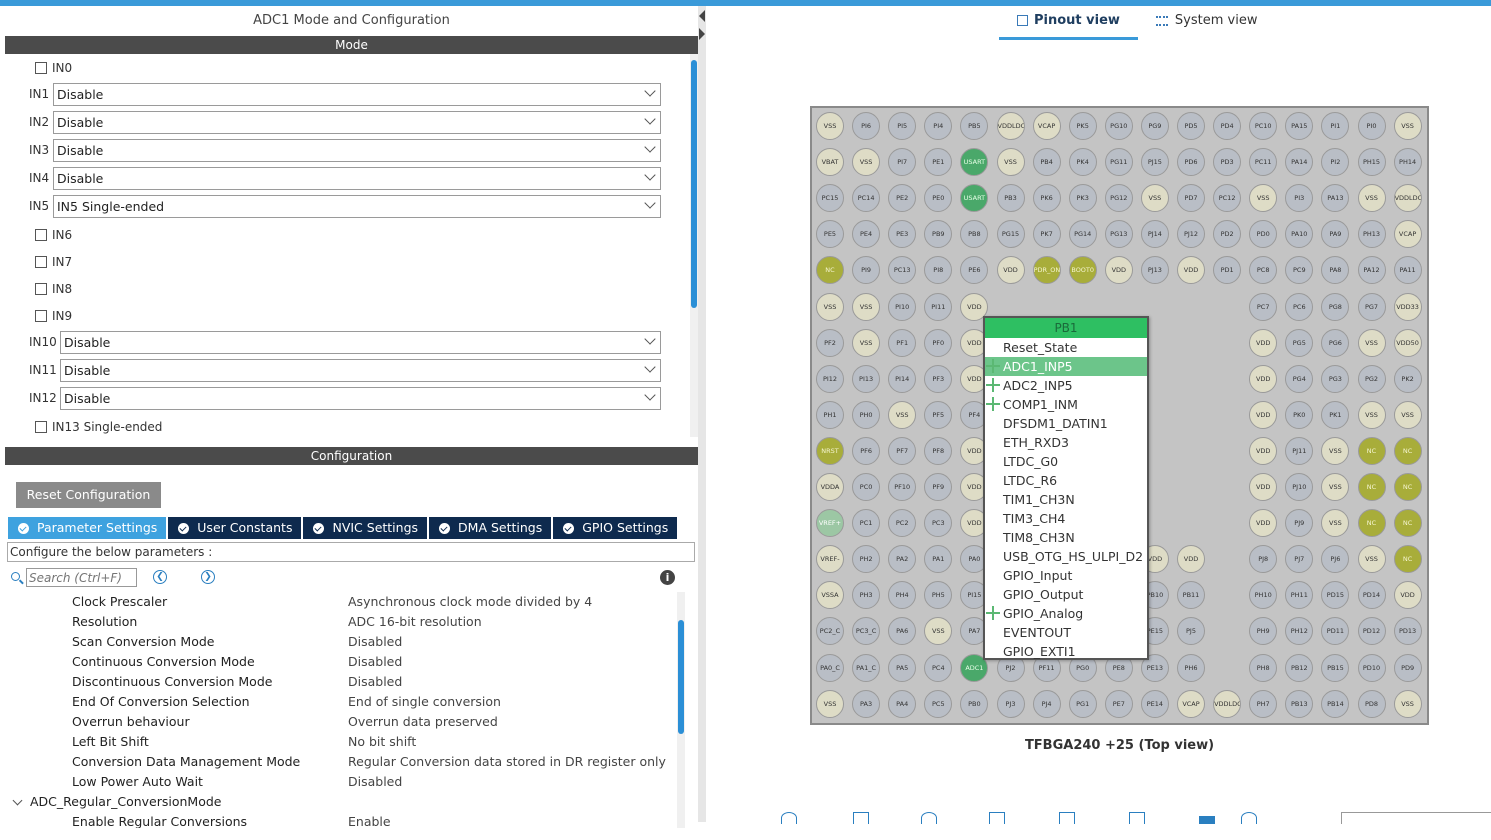 The height and width of the screenshot is (840, 1491). I want to click on pin-pe3: PE3, so click(902, 234).